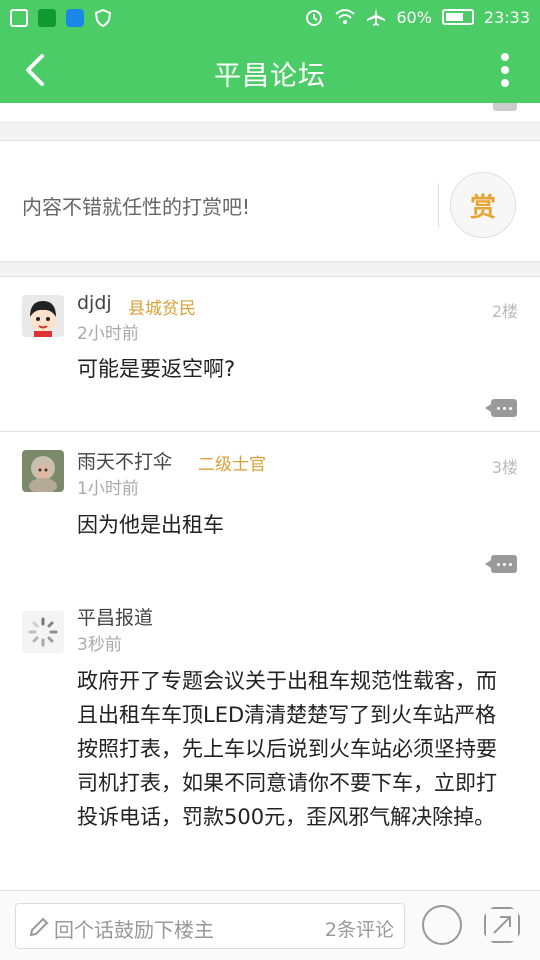  Describe the element at coordinates (314, 18) in the screenshot. I see `alarm-icon` at that location.